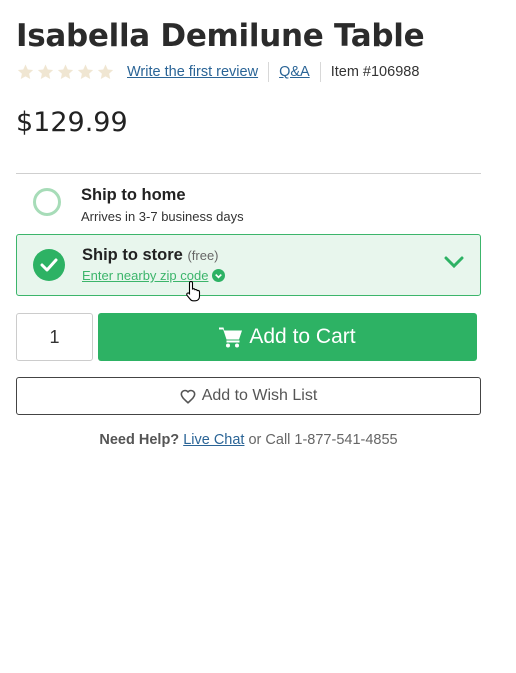 Image resolution: width=516 pixels, height=673 pixels. Describe the element at coordinates (220, 36) in the screenshot. I see `product-title: Isabella Demilune Table` at that location.